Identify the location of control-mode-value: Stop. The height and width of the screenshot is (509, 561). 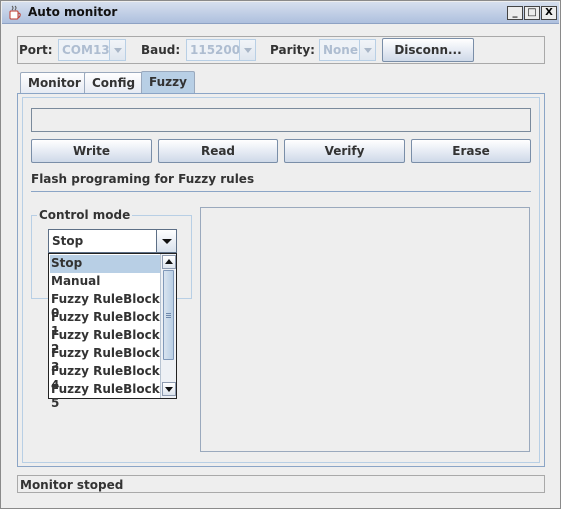
(68, 241).